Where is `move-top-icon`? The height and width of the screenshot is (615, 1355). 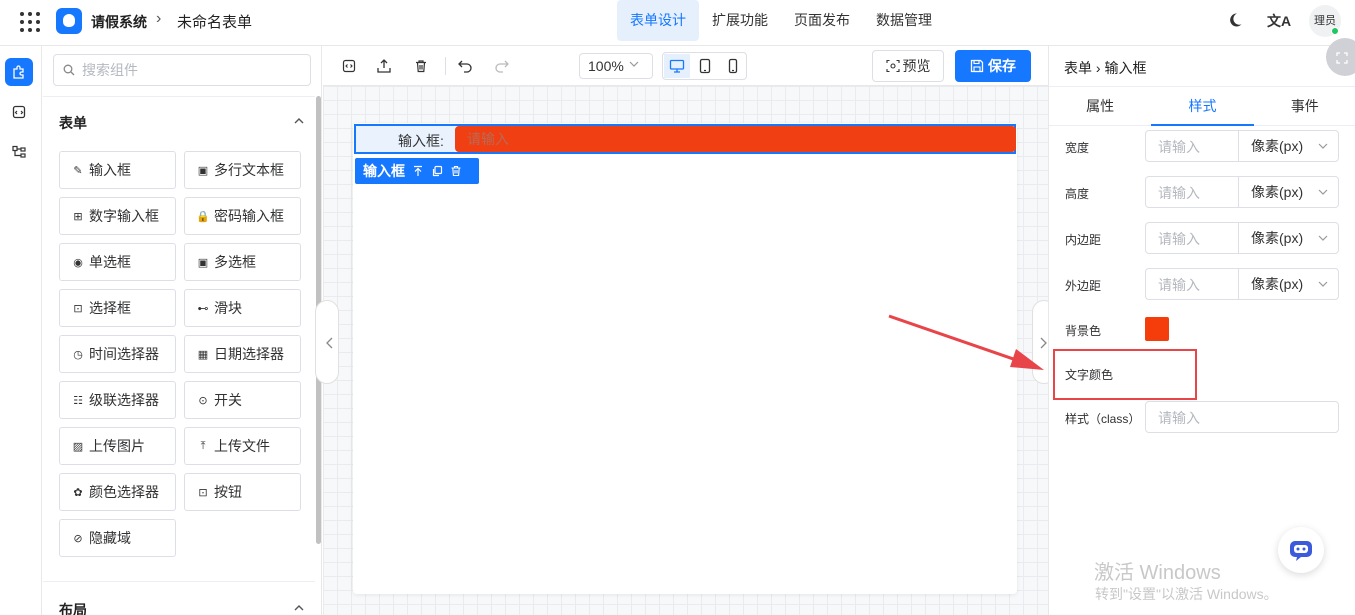
move-top-icon is located at coordinates (418, 171).